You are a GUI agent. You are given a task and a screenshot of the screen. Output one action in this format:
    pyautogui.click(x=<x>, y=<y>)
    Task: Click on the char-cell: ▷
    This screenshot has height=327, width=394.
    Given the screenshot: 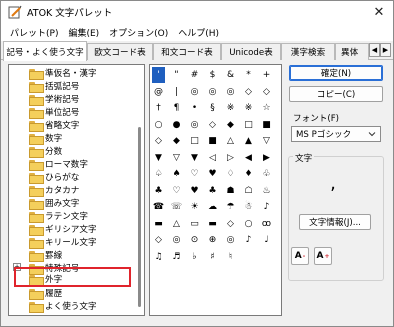 What is the action you would take?
    pyautogui.click(x=230, y=158)
    